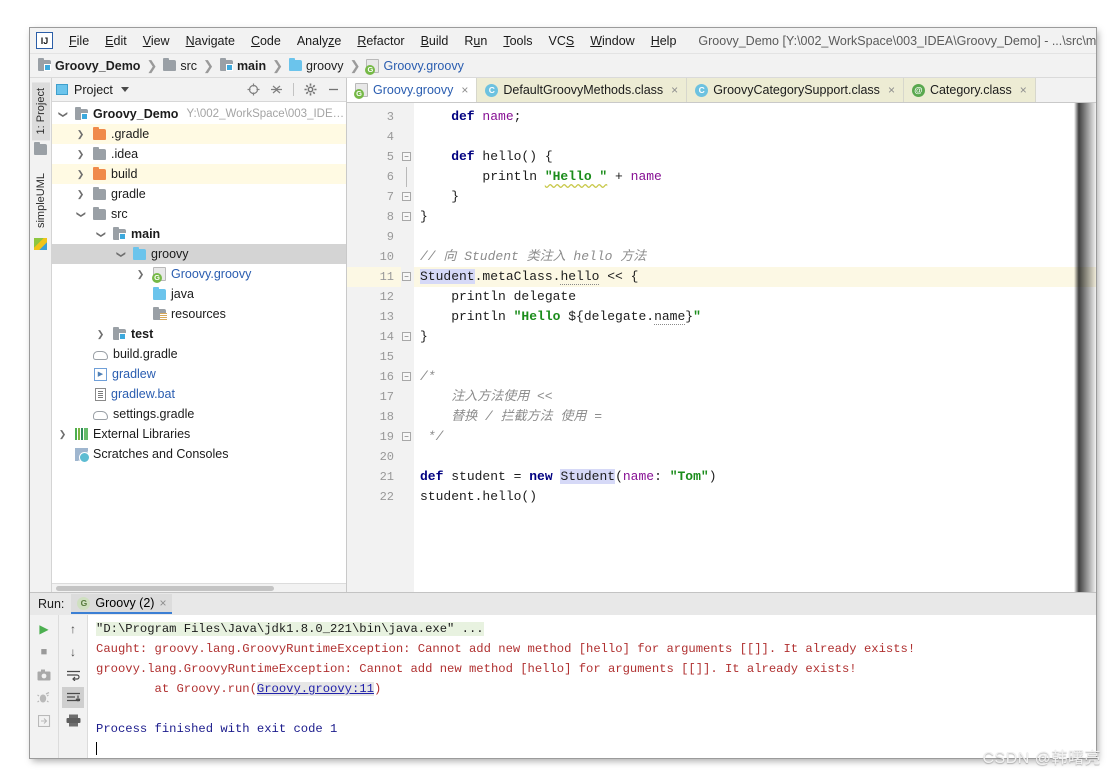 This screenshot has height=776, width=1113. I want to click on soft-wrap-icon, so click(73, 674).